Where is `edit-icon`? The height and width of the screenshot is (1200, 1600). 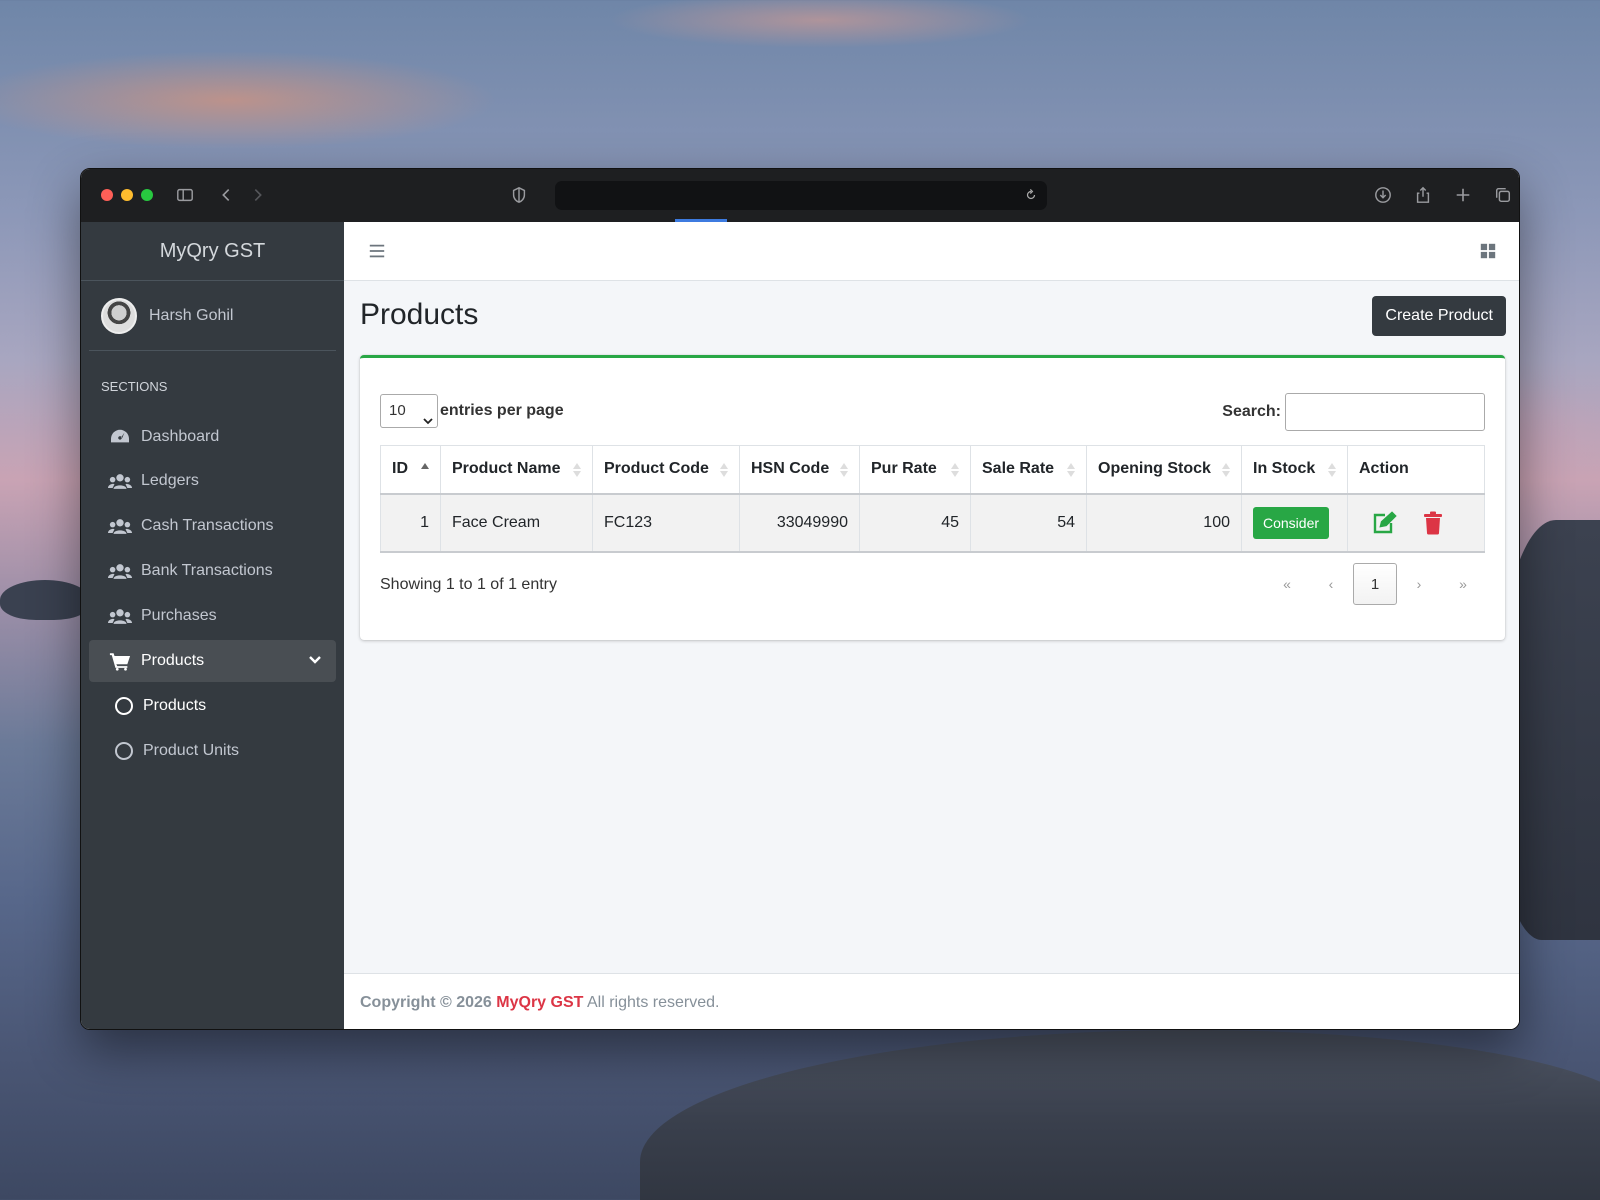
edit-icon is located at coordinates (1384, 522).